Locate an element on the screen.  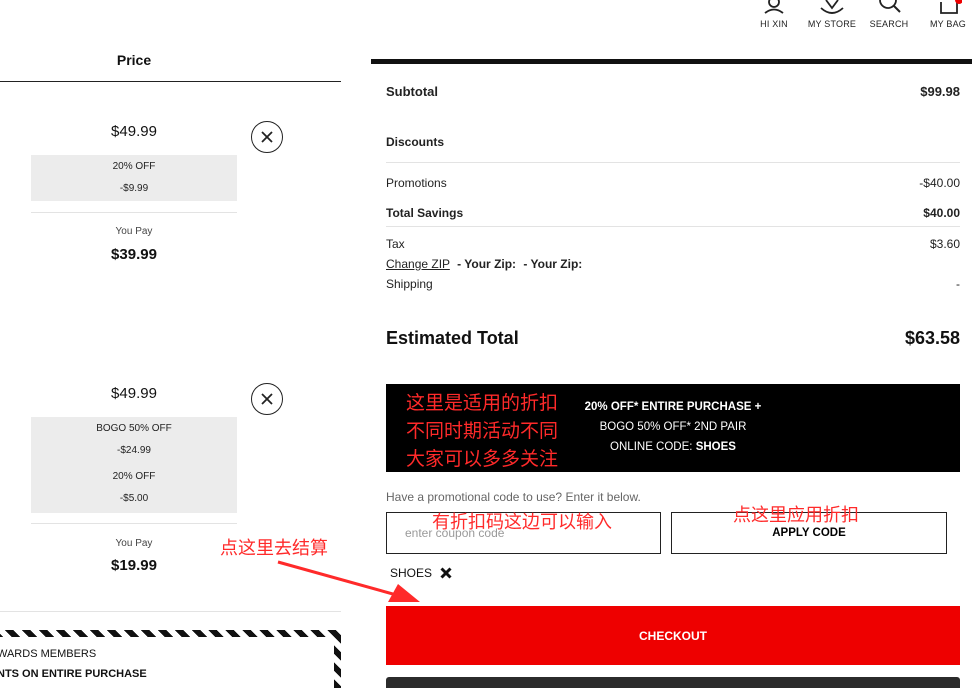
item-2-remove-button is located at coordinates (267, 399).